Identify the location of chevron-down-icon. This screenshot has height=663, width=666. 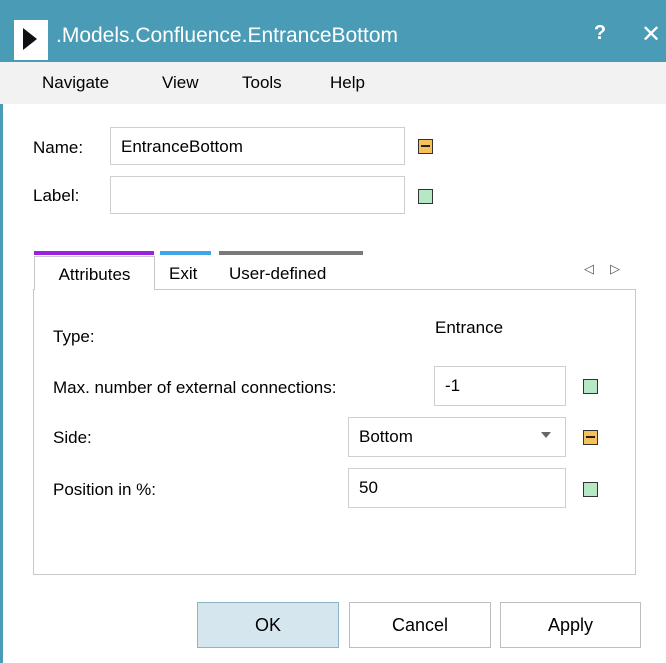
(546, 435).